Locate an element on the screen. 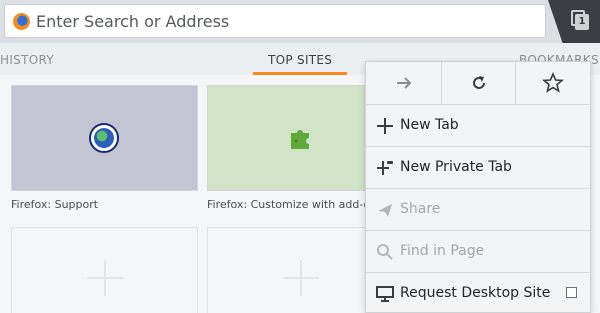  menu-item-request-desktop-site: Request Desktop Site is located at coordinates (478, 293).